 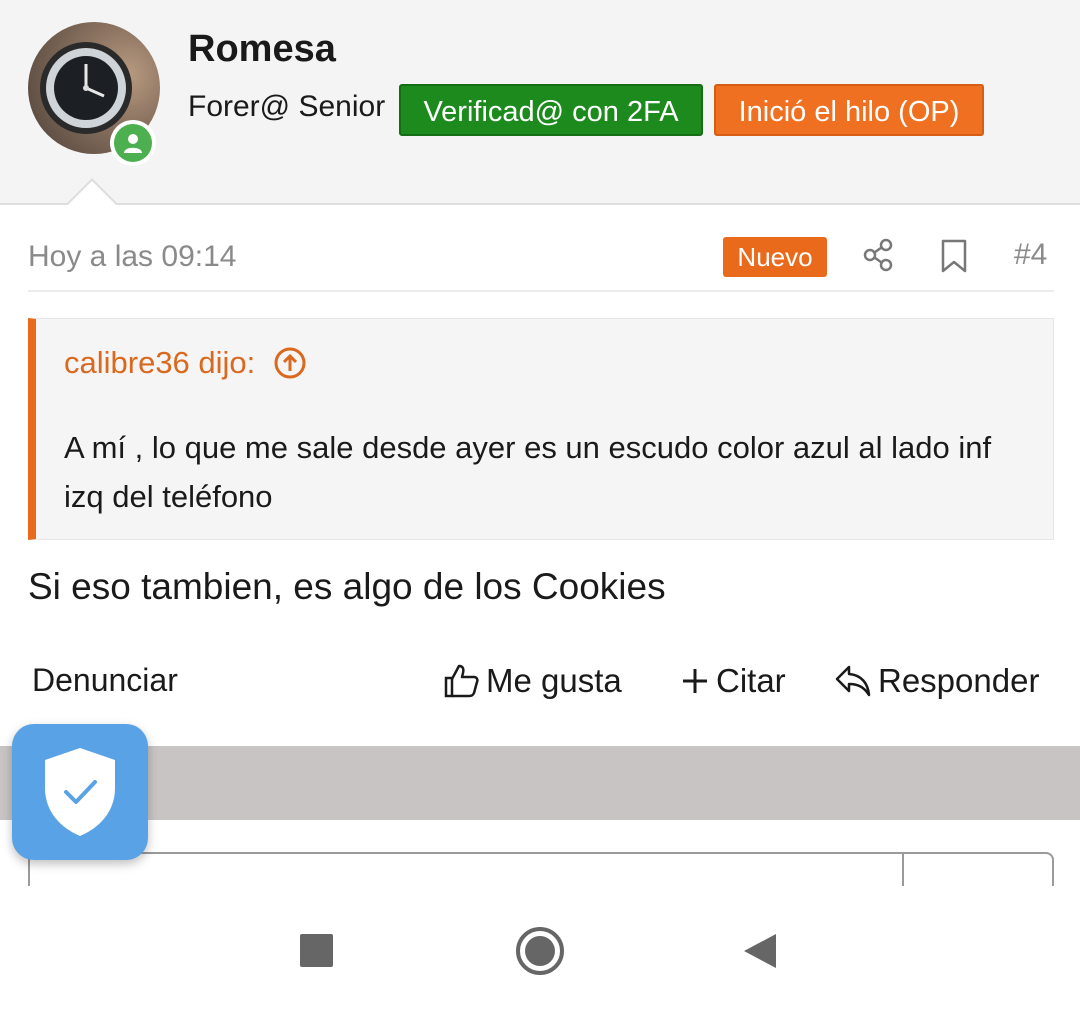 I want to click on online-status-icon, so click(x=133, y=143).